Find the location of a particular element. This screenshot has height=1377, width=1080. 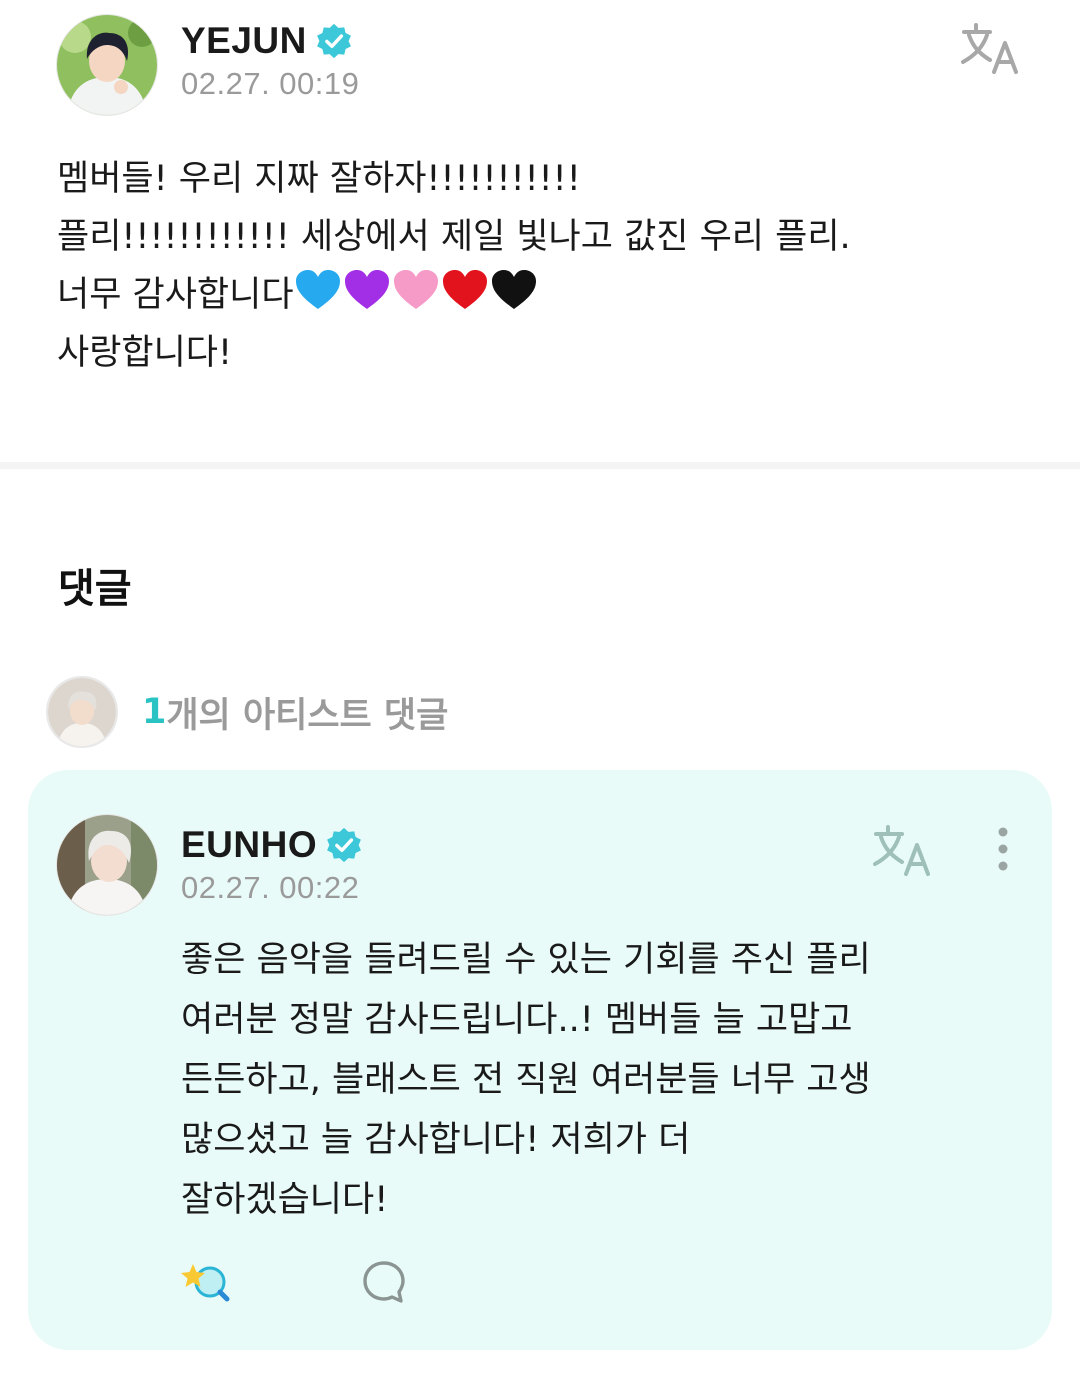

commenter-name: EUNHO is located at coordinates (249, 845).